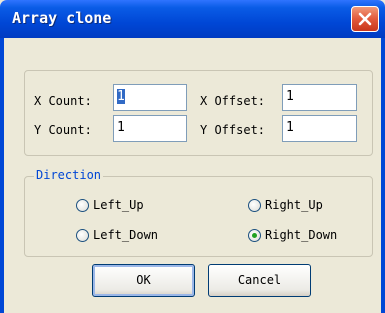  I want to click on close-icon, so click(365, 19).